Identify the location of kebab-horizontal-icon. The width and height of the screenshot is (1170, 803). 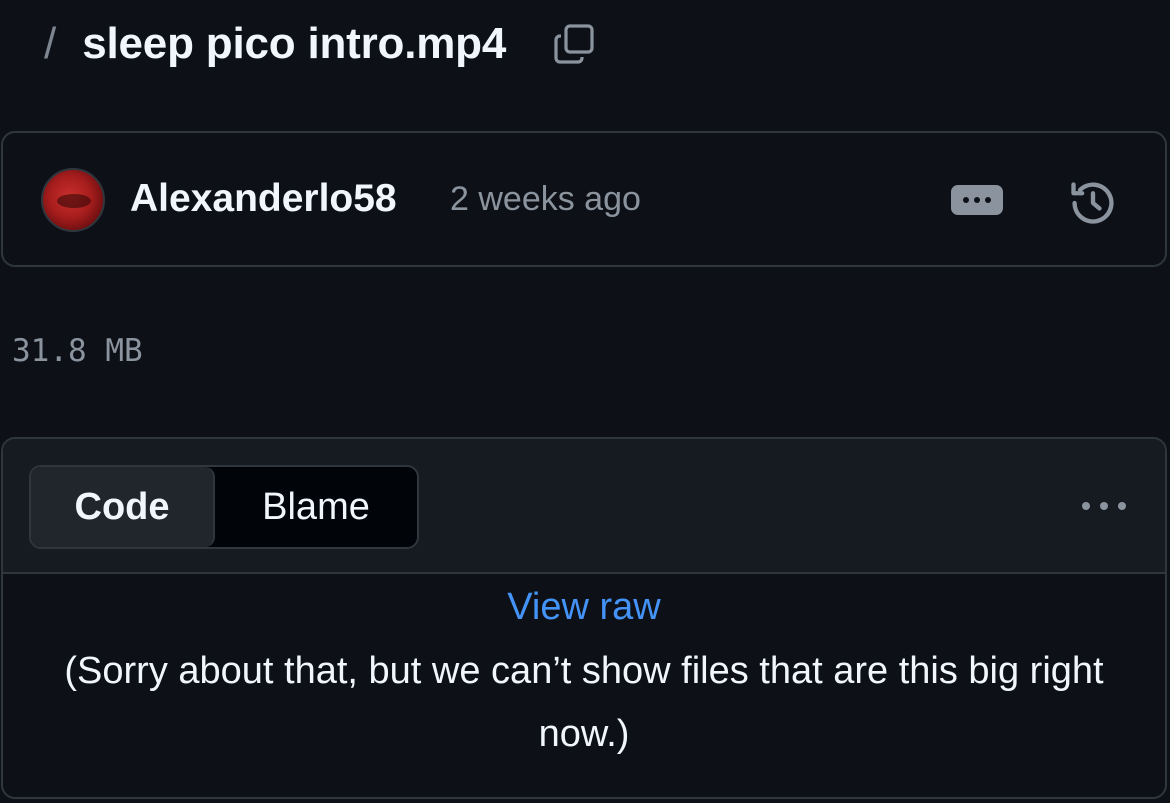
(1086, 506).